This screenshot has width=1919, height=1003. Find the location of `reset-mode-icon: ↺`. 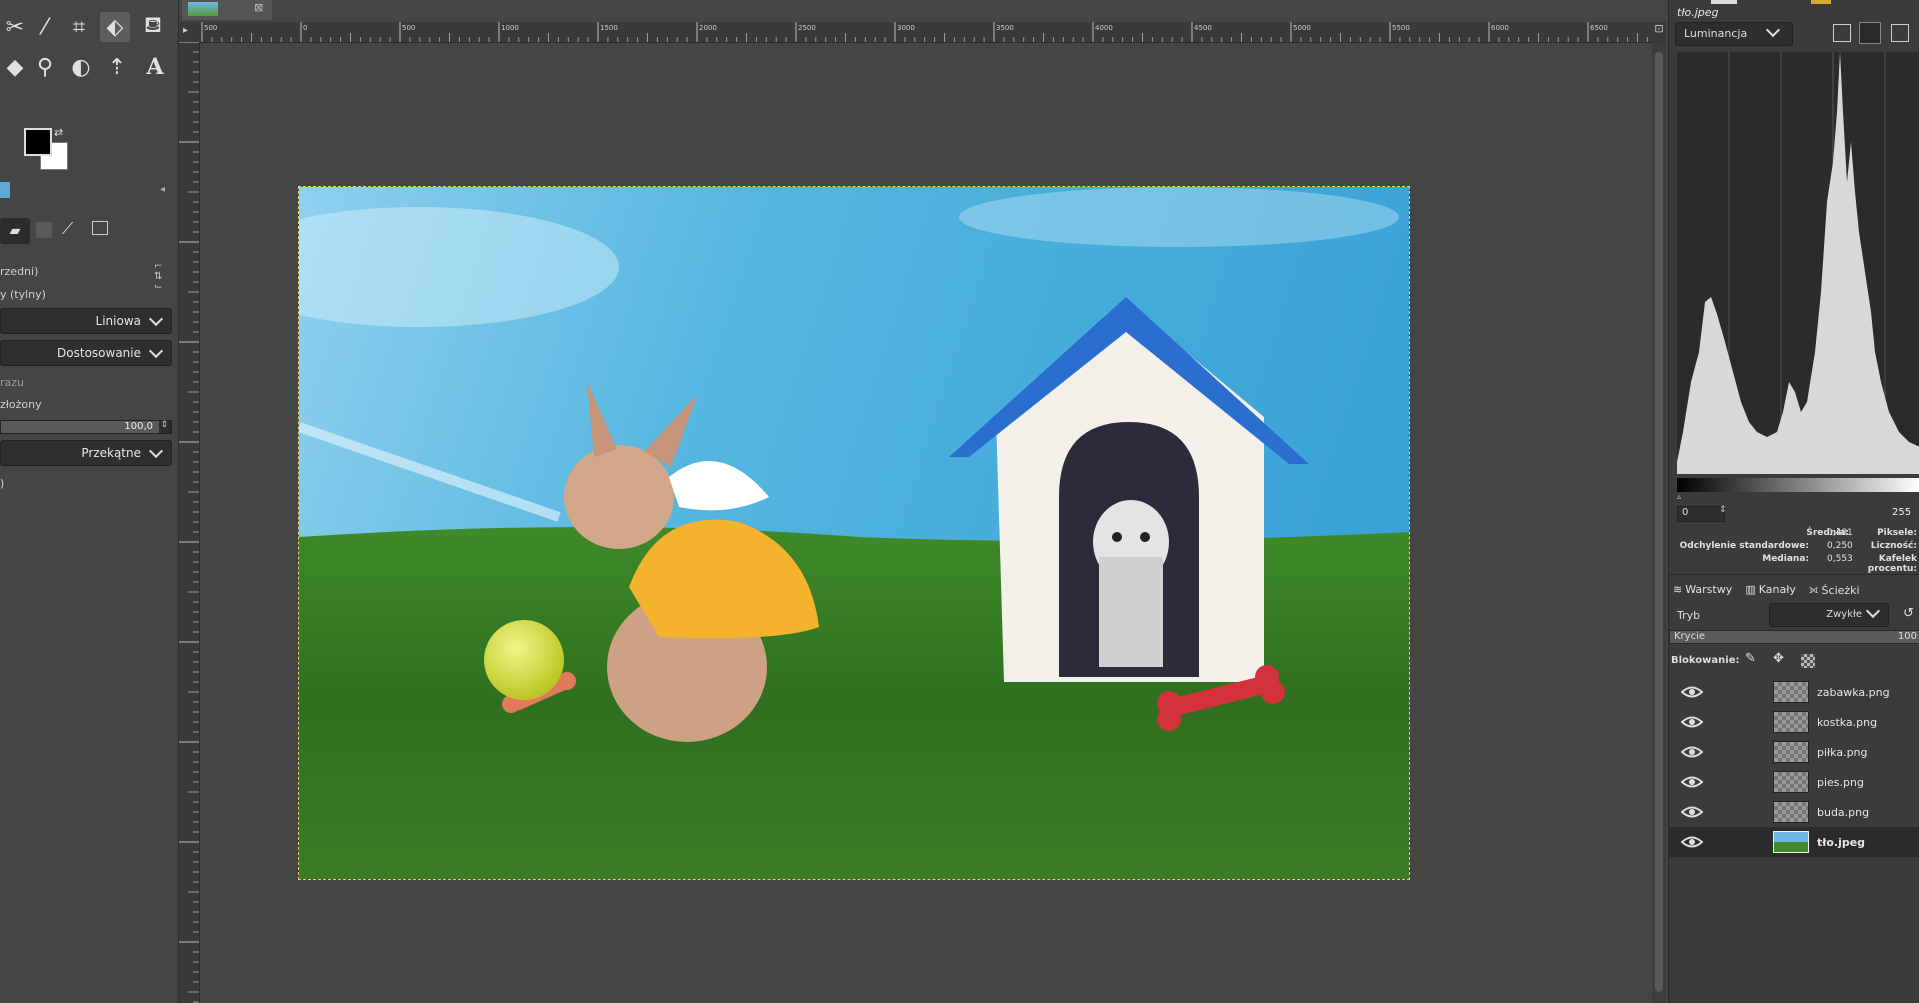

reset-mode-icon: ↺ is located at coordinates (1908, 613).